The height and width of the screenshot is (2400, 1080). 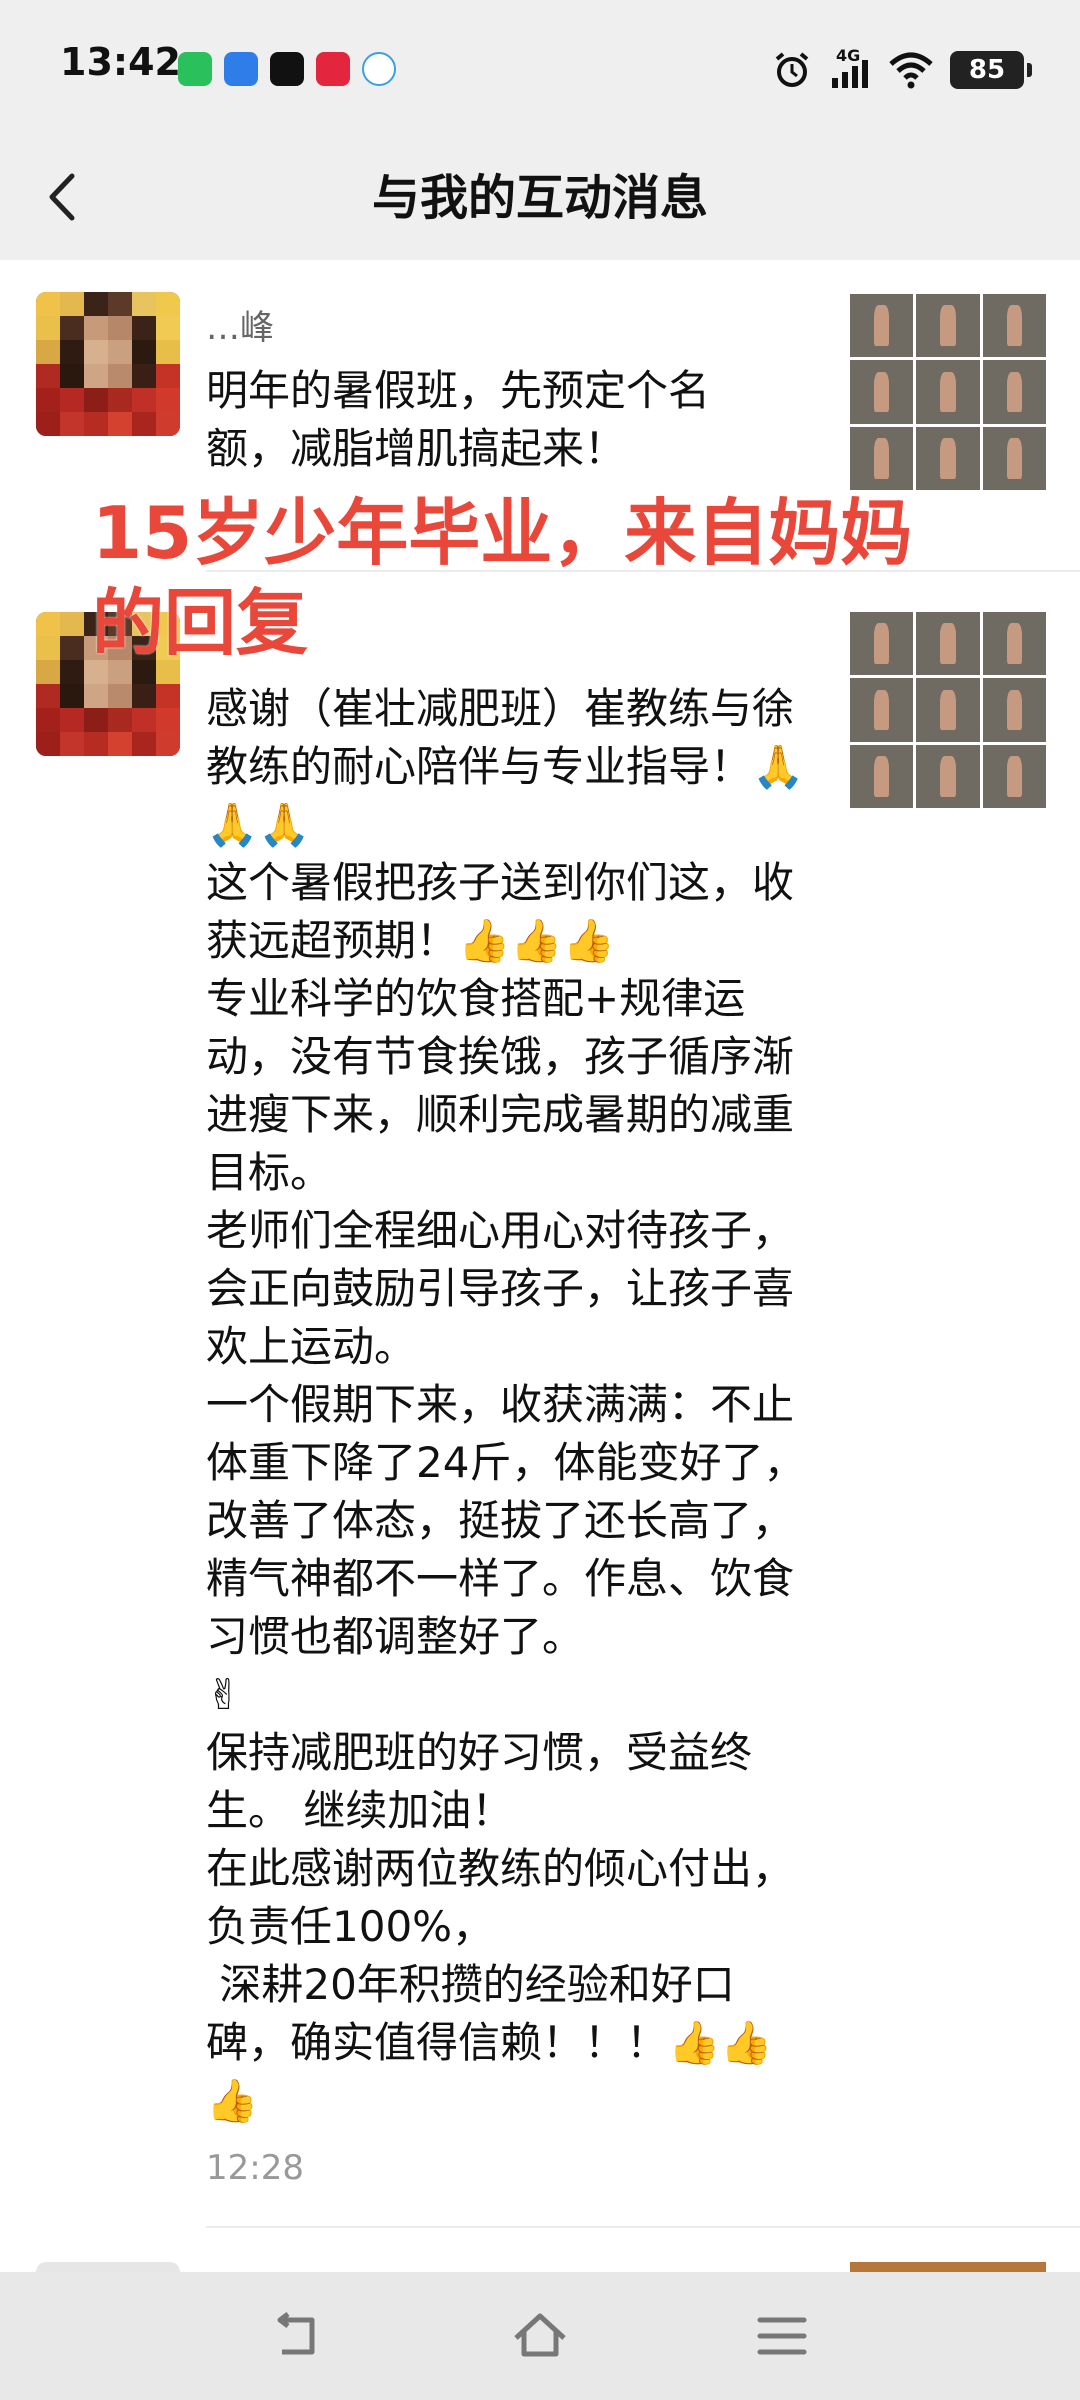 I want to click on message-time: 12:28, so click(x=255, y=2168).